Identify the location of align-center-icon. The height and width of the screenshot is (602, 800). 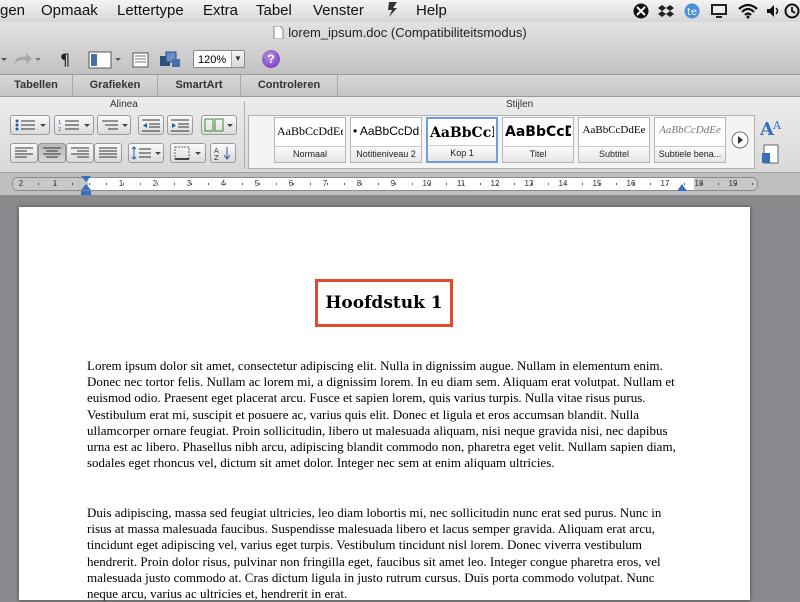
(52, 152).